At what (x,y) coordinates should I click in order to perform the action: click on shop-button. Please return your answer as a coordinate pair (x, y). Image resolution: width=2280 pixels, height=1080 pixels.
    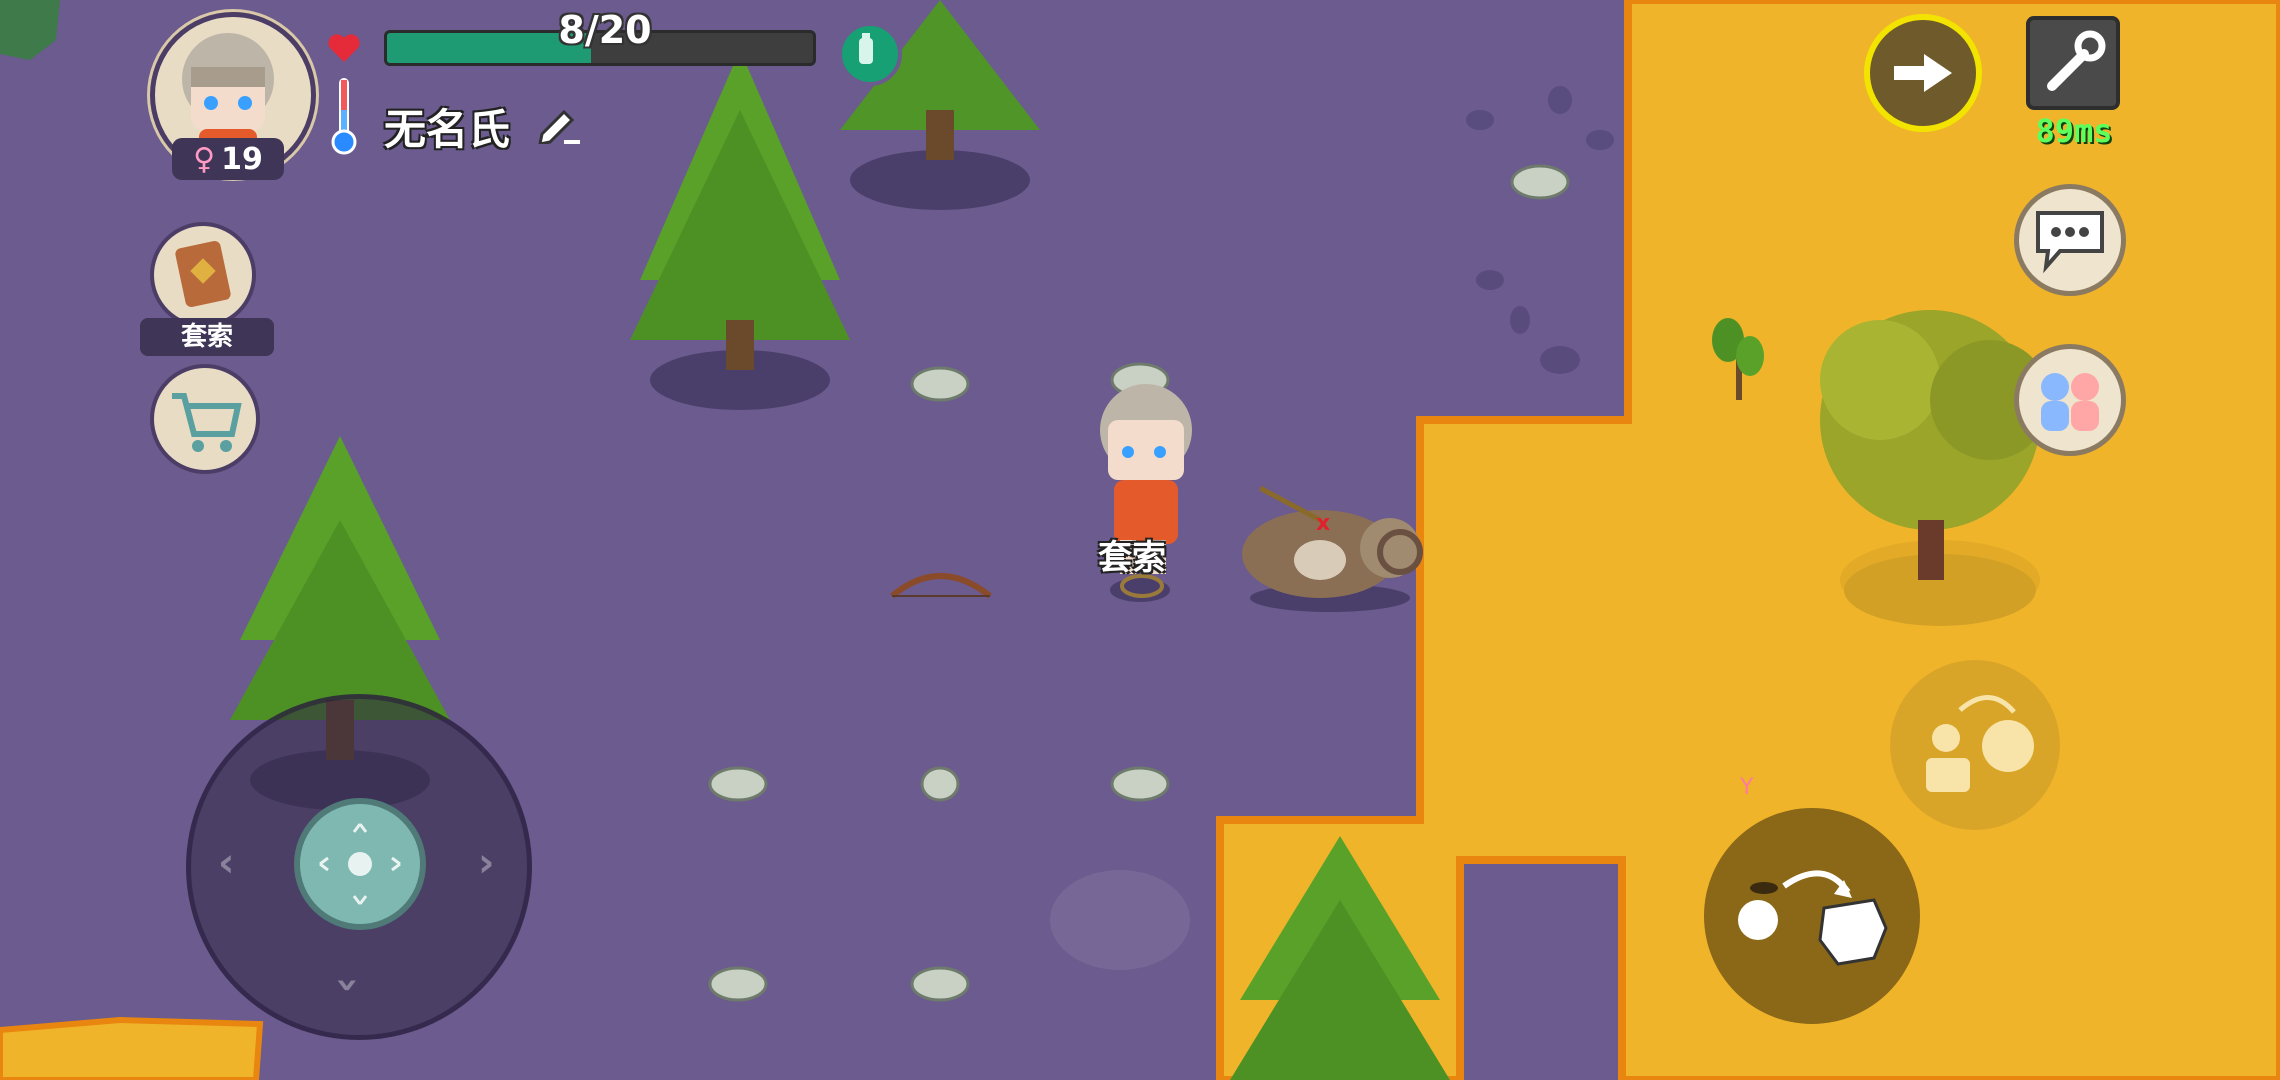
    Looking at the image, I should click on (205, 419).